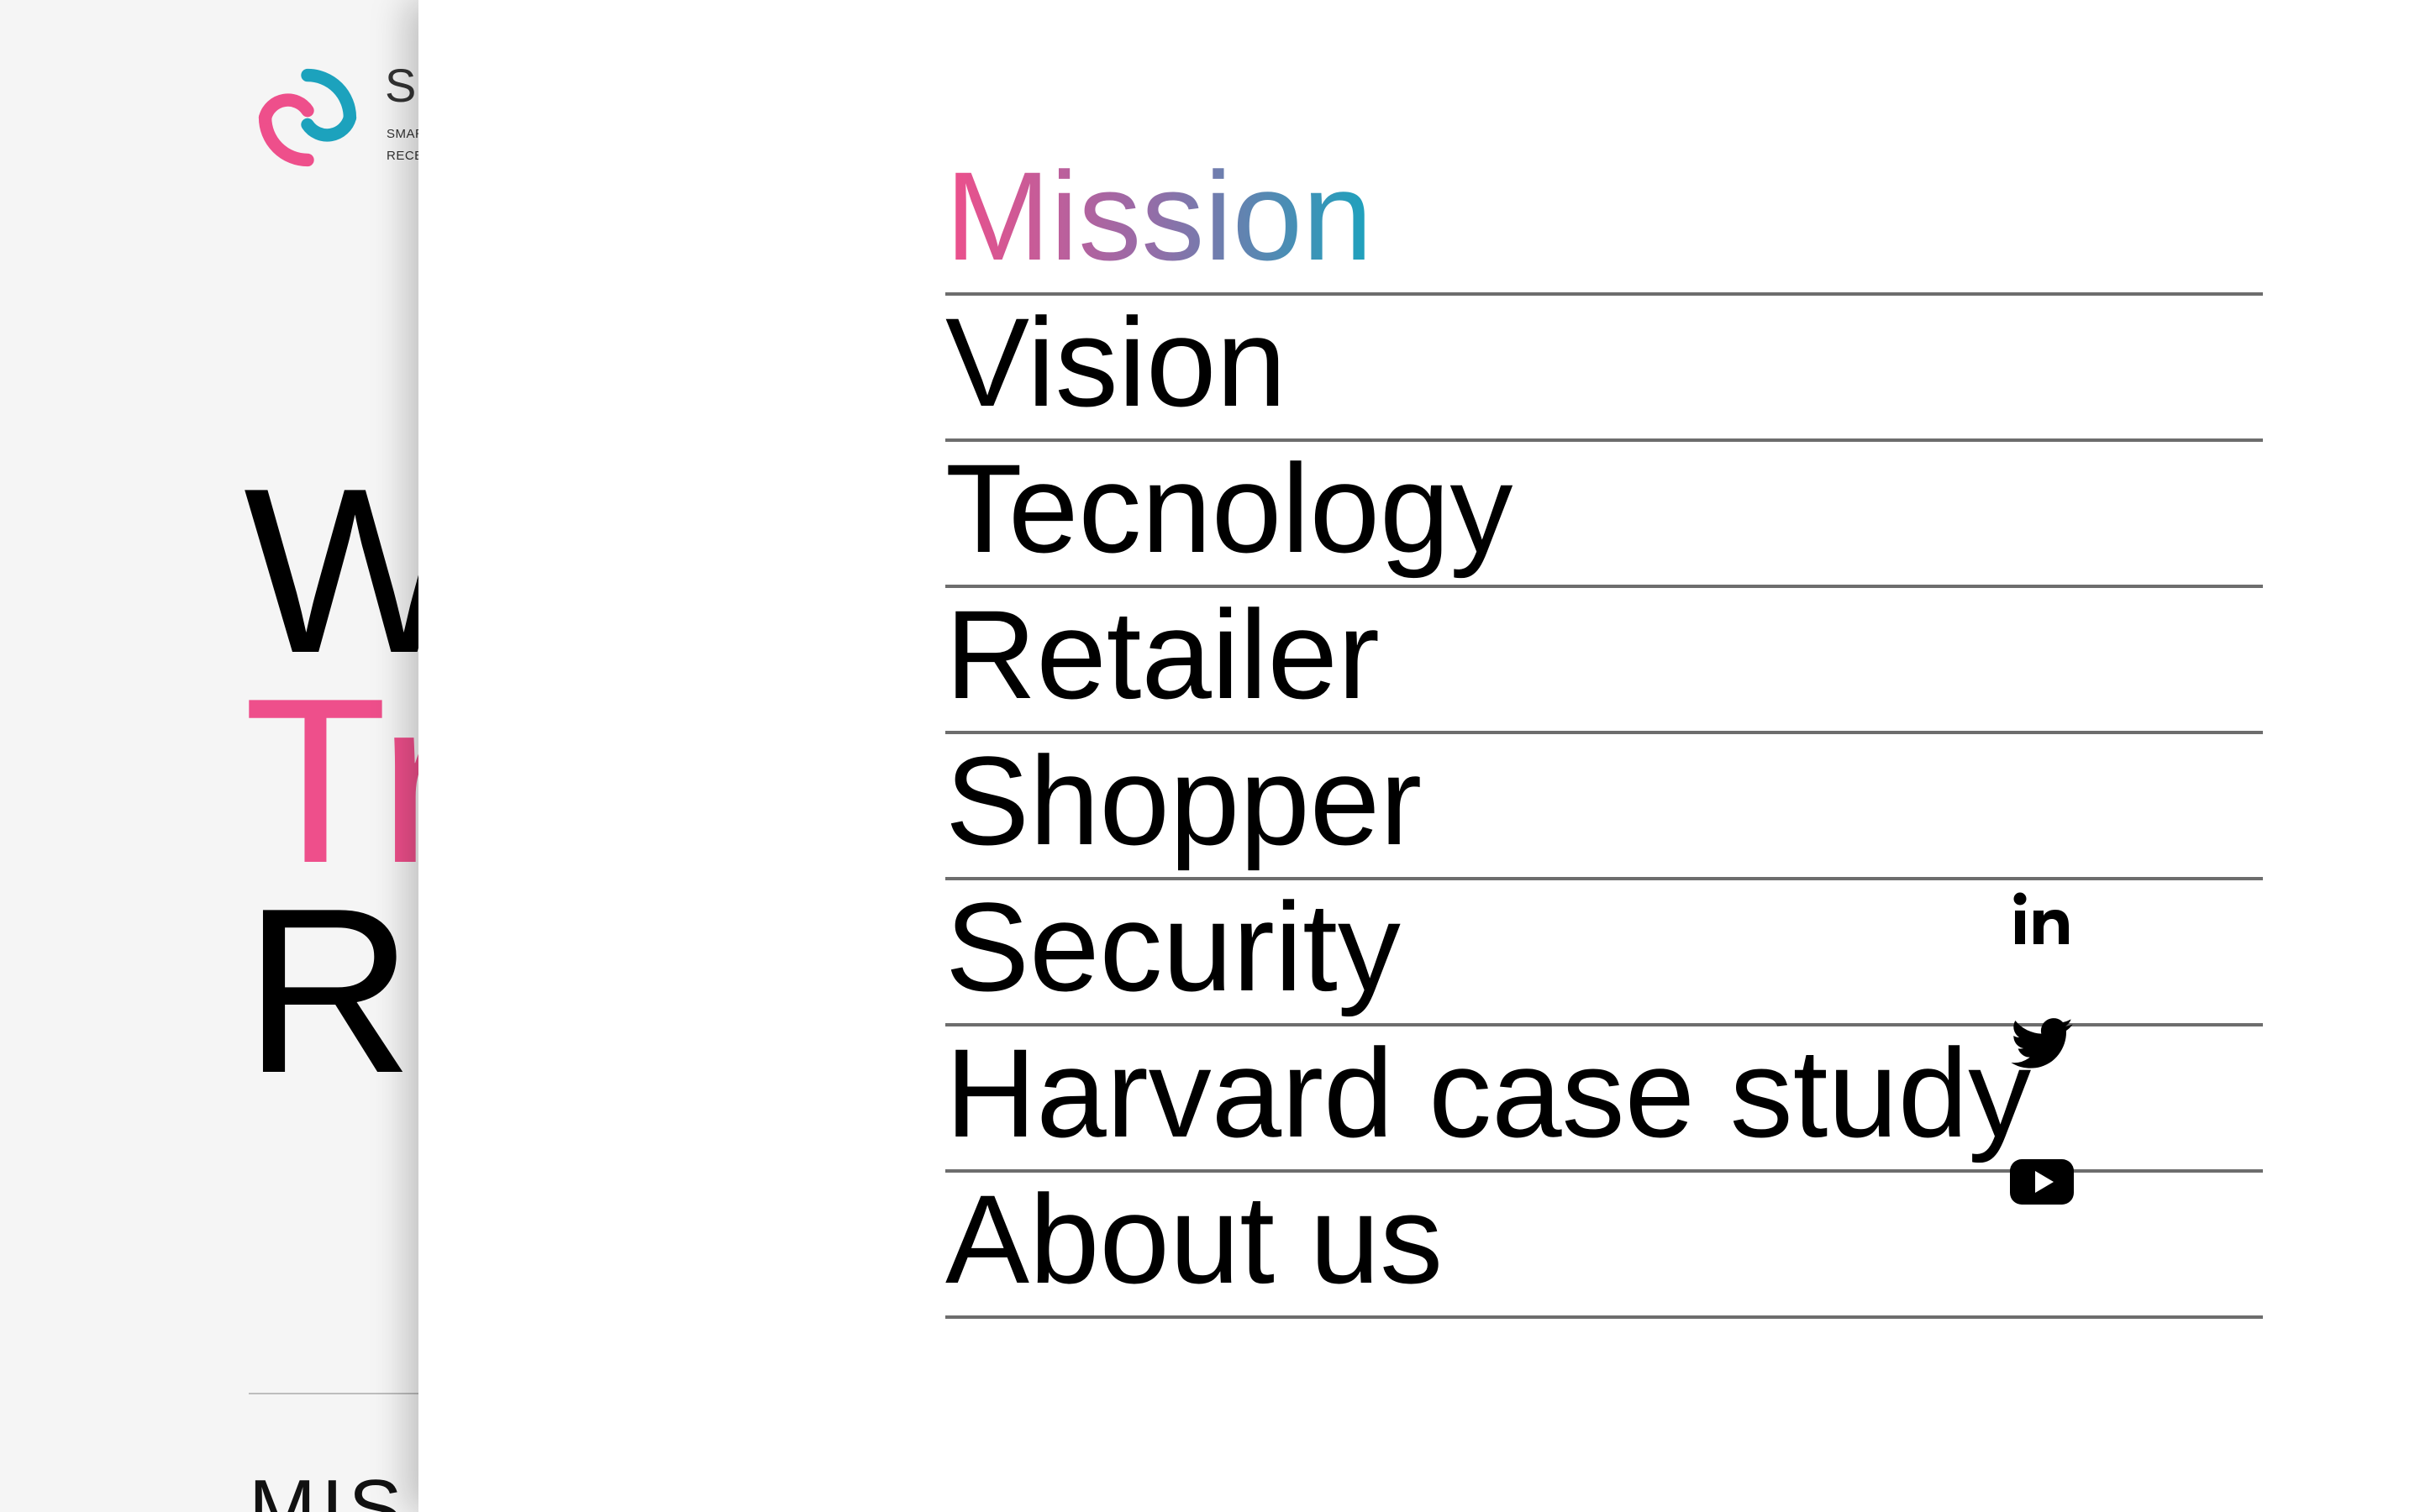  What do you see at coordinates (1183, 801) in the screenshot?
I see `menu-item-label: Shopper` at bounding box center [1183, 801].